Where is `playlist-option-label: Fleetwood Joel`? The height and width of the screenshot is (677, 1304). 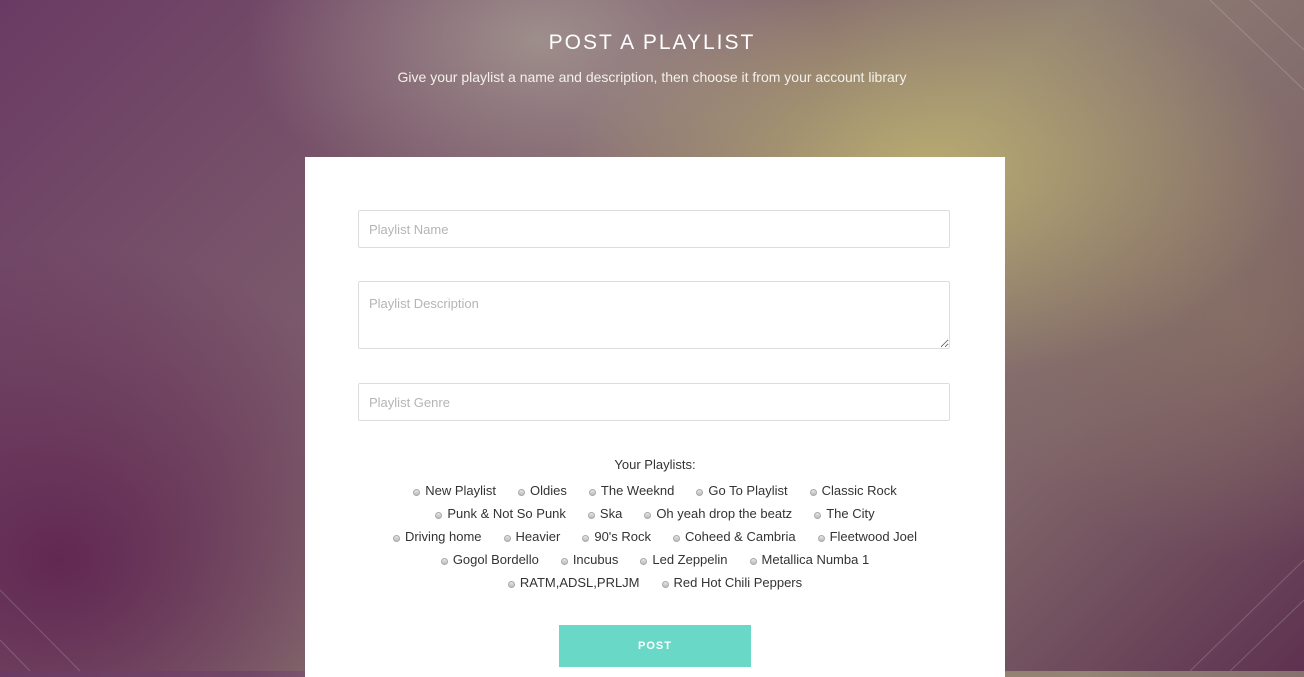
playlist-option-label: Fleetwood Joel is located at coordinates (873, 536).